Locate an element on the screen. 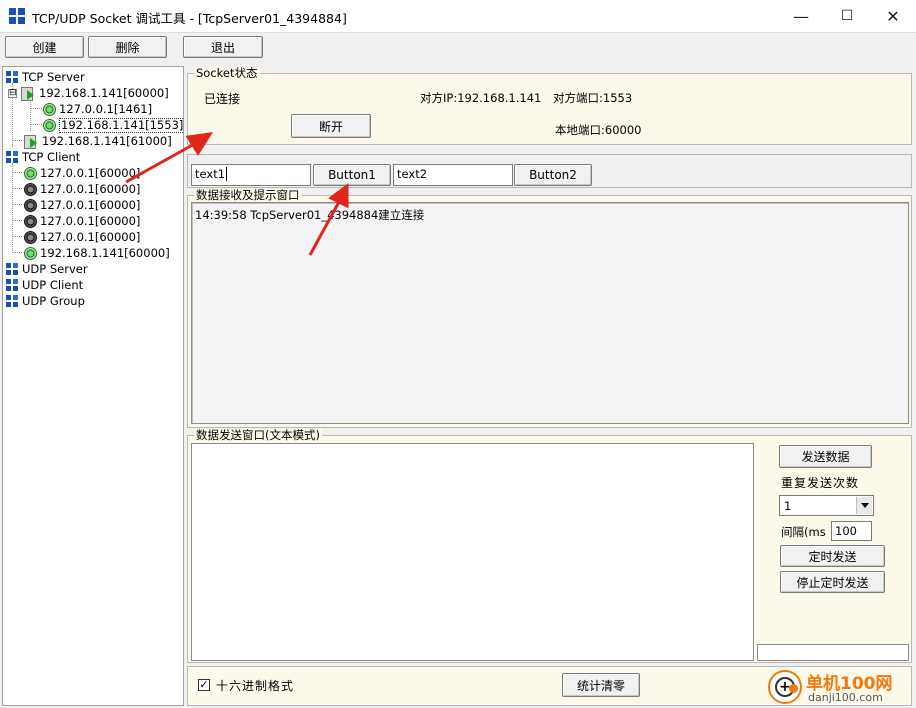  tree-item-label: TCP Client is located at coordinates (51, 157).